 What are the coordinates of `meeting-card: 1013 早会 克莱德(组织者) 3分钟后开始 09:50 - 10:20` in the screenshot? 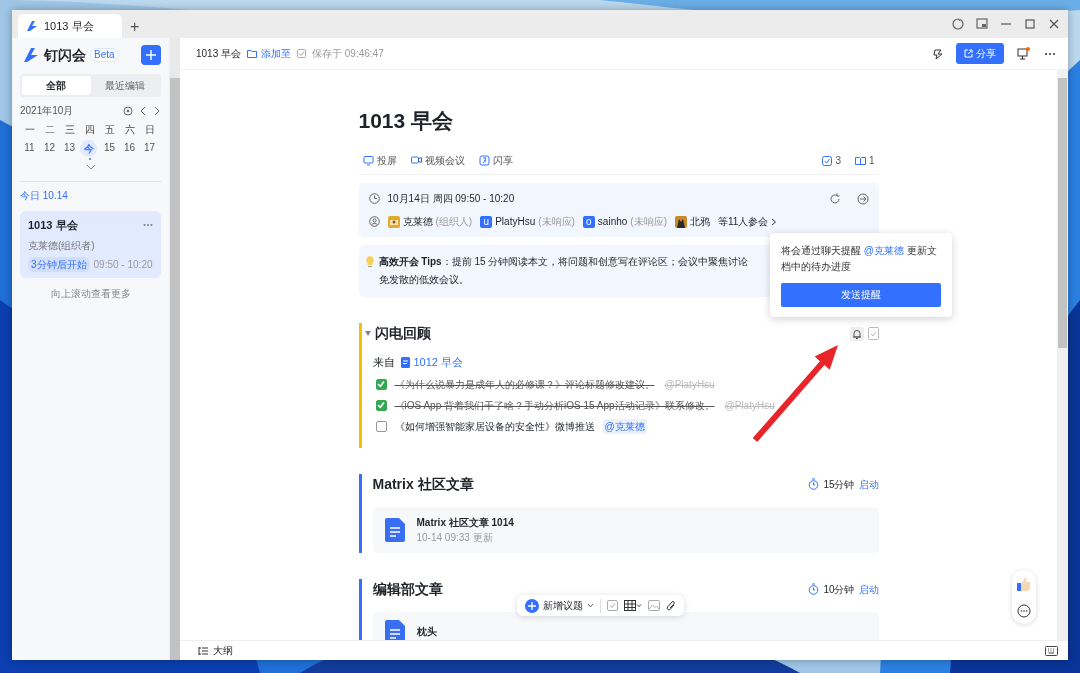 It's located at (90, 244).